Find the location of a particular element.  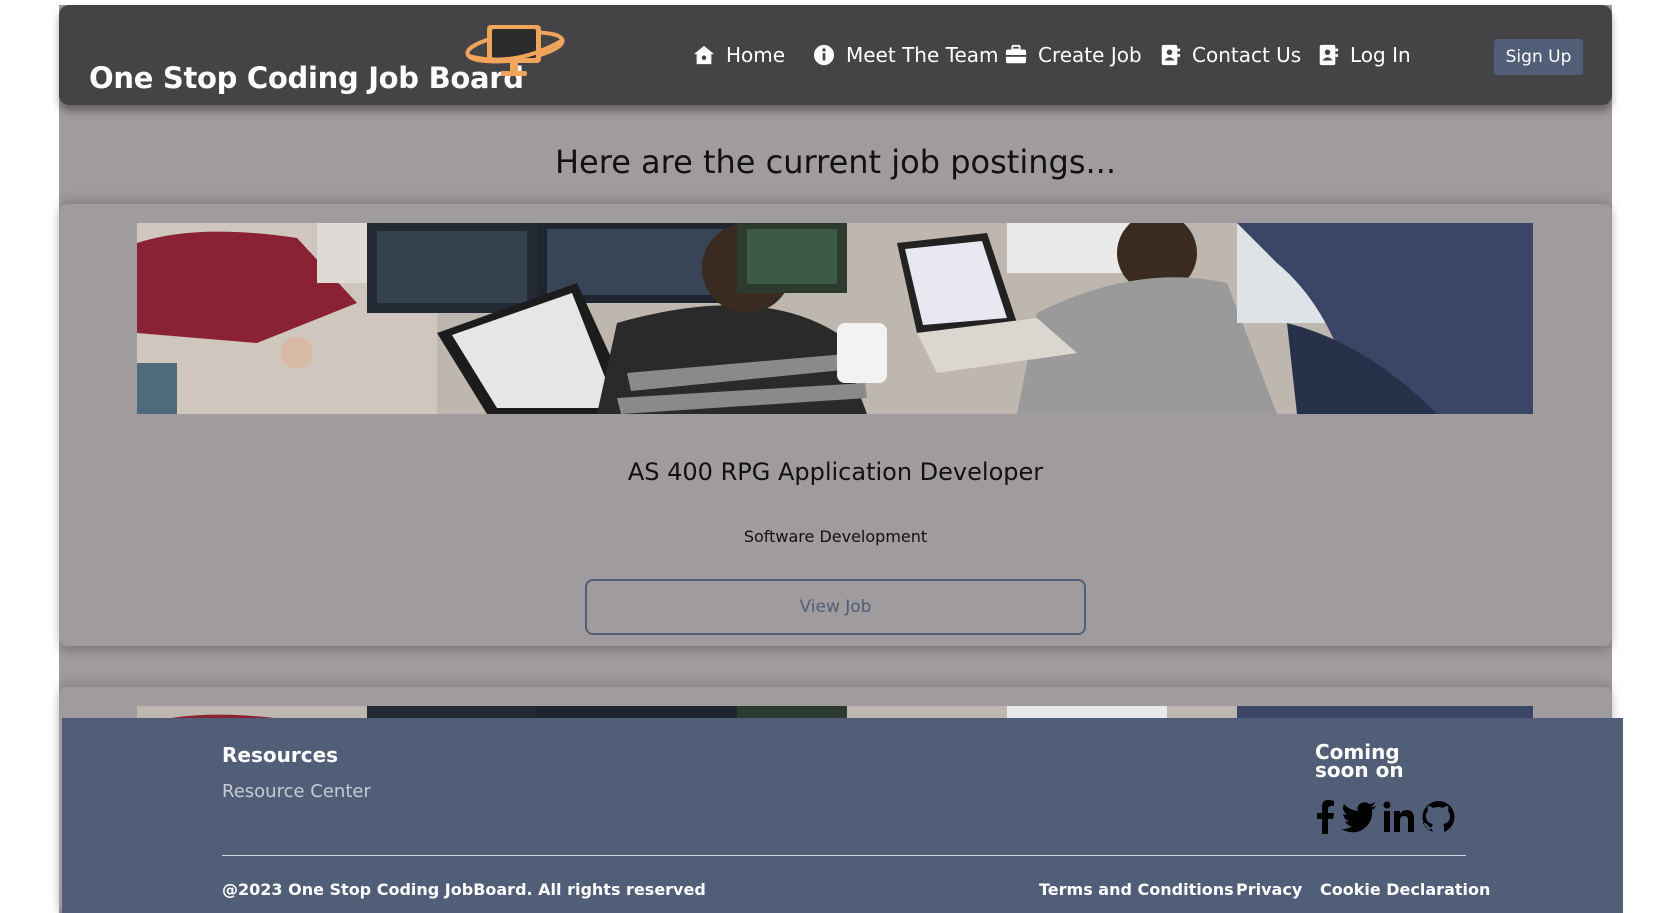

footer-divider is located at coordinates (844, 855).